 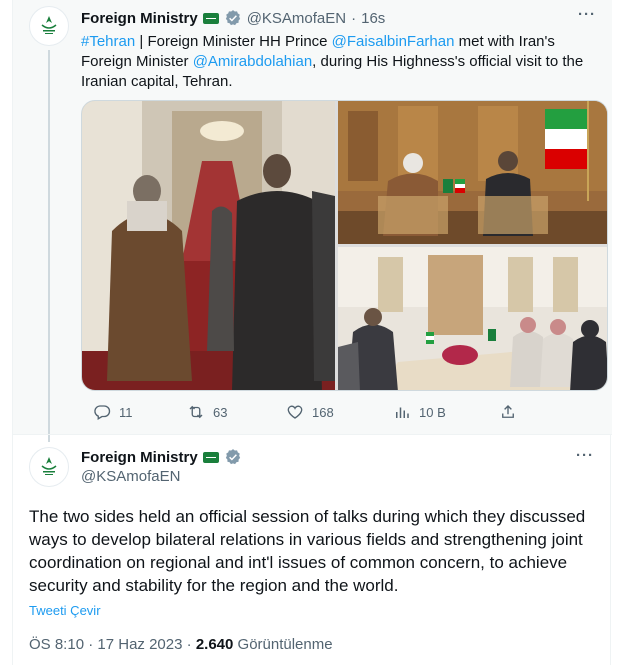 What do you see at coordinates (393, 41) in the screenshot?
I see `mention-link: @FaisalbinFarhan` at bounding box center [393, 41].